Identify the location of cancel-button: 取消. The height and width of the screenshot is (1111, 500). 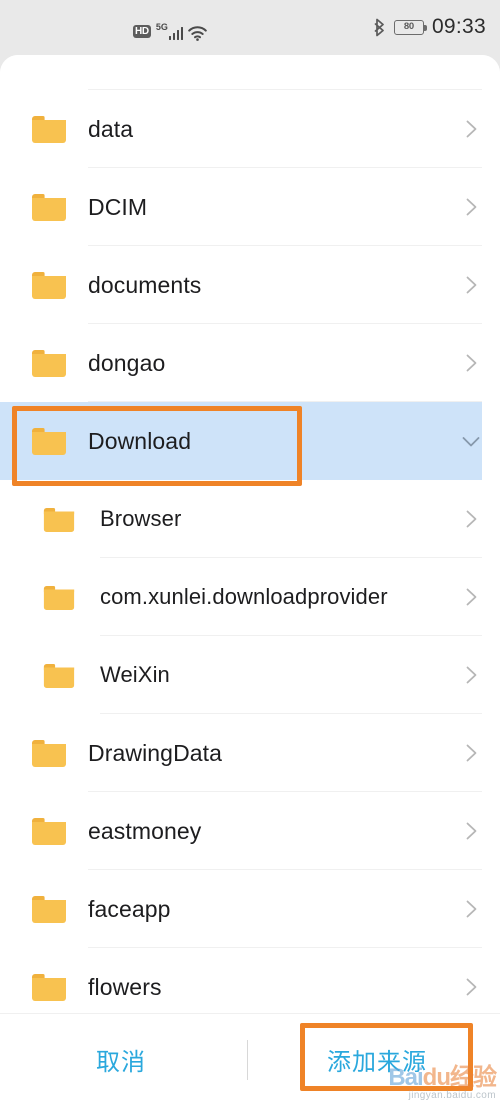
(121, 1059).